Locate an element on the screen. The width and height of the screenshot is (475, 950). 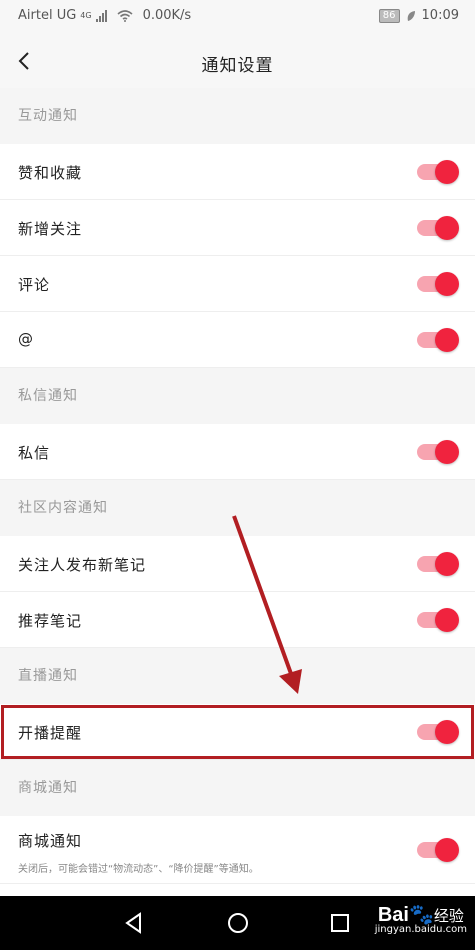
watermark: Bai🐾经验 jingyan.baidu.com is located at coordinates (421, 918).